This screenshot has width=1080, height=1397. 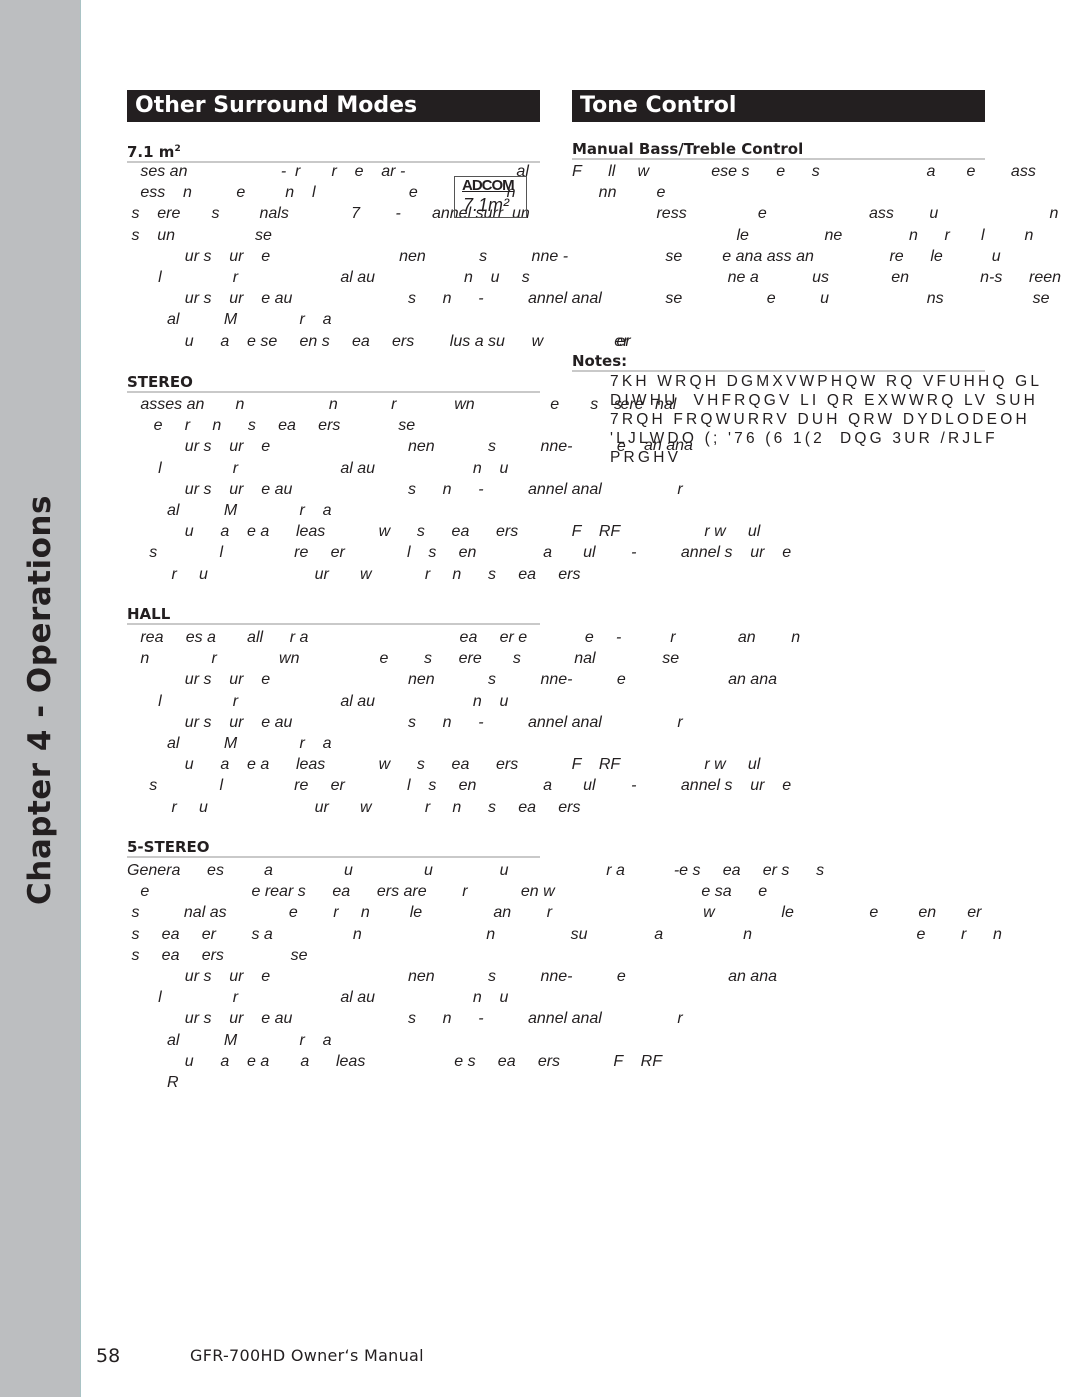 What do you see at coordinates (666, 404) in the screenshot?
I see `overlay-fragment-nal: nal` at bounding box center [666, 404].